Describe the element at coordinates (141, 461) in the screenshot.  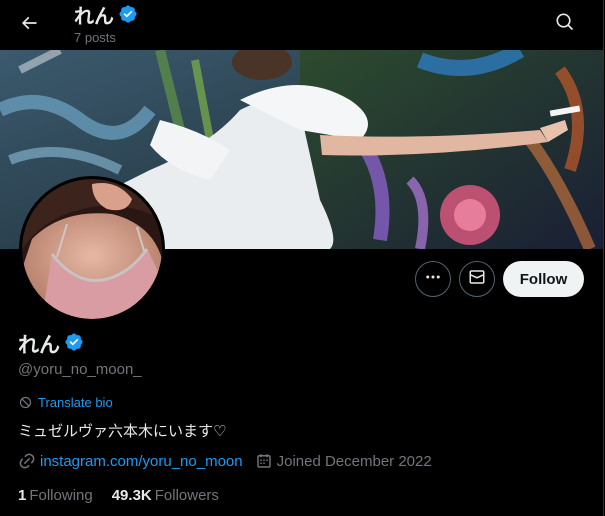
I see `website-link: instagram.com/yoru_no_moon` at that location.